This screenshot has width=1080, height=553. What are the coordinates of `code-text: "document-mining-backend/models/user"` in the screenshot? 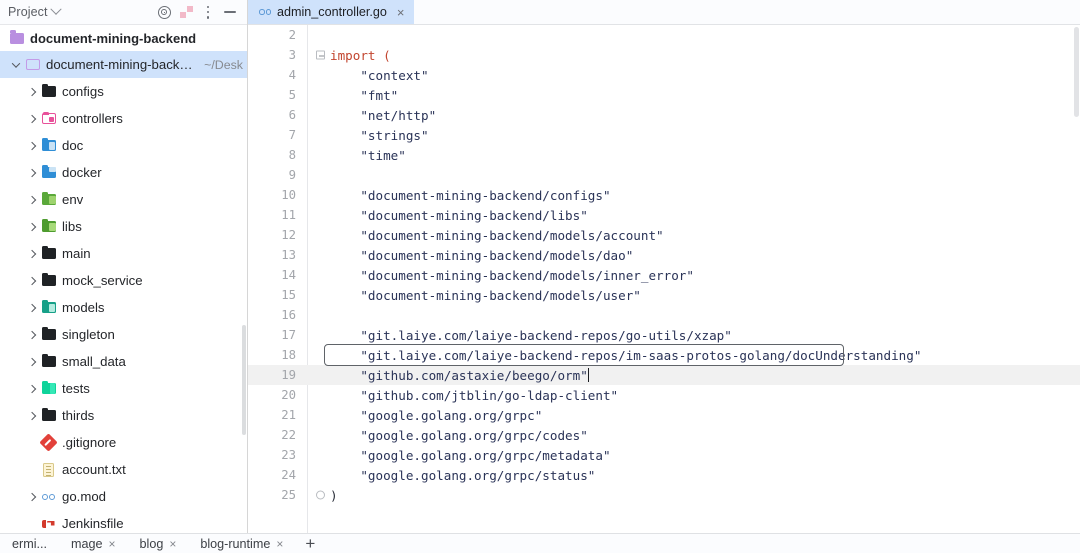 It's located at (485, 295).